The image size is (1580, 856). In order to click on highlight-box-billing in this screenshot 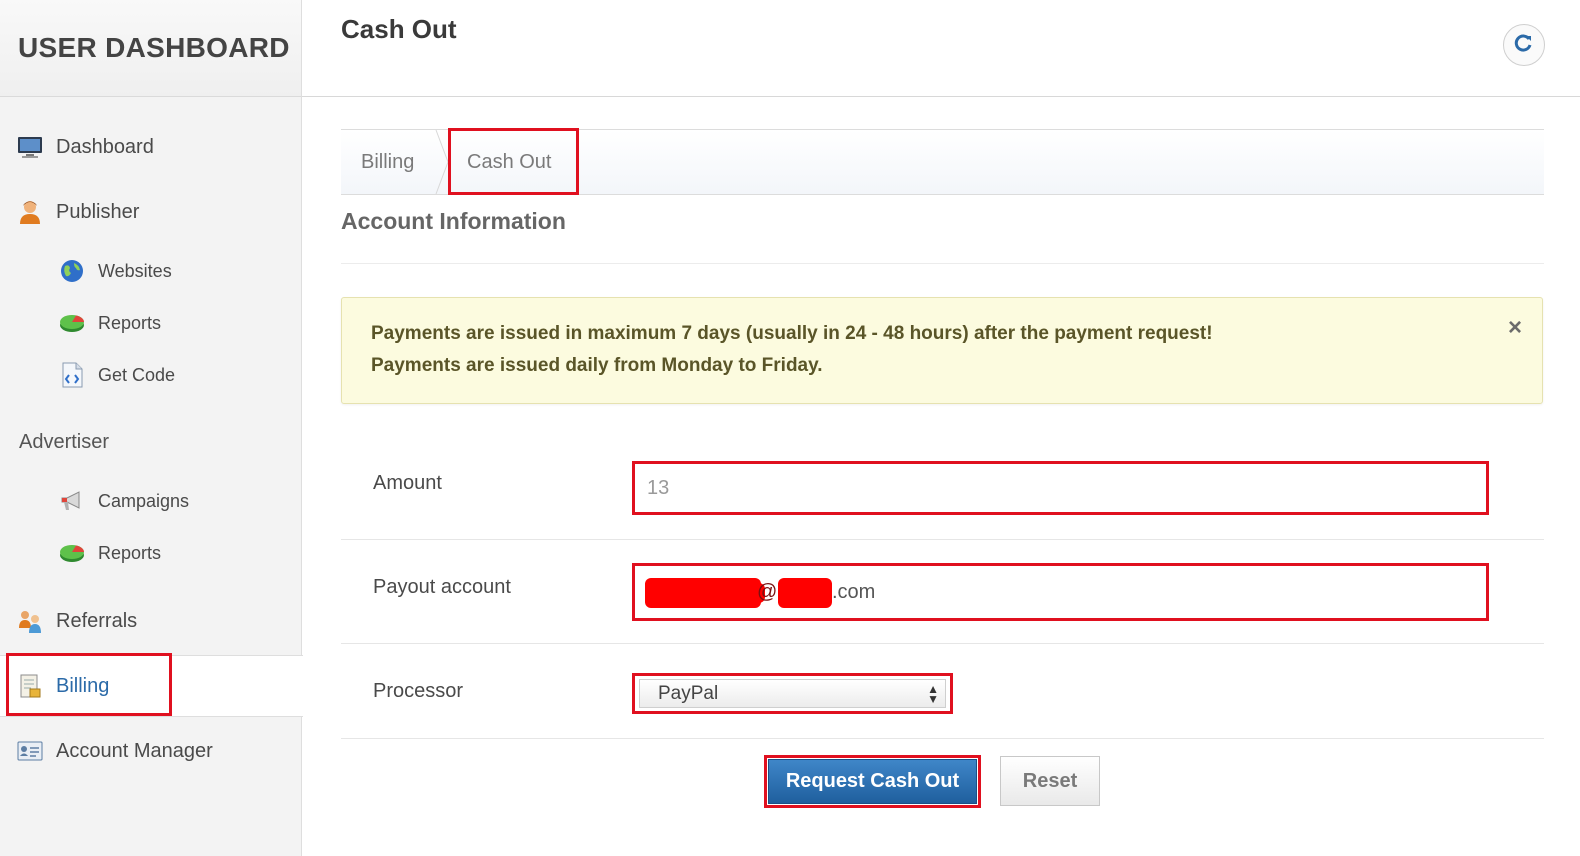, I will do `click(89, 684)`.